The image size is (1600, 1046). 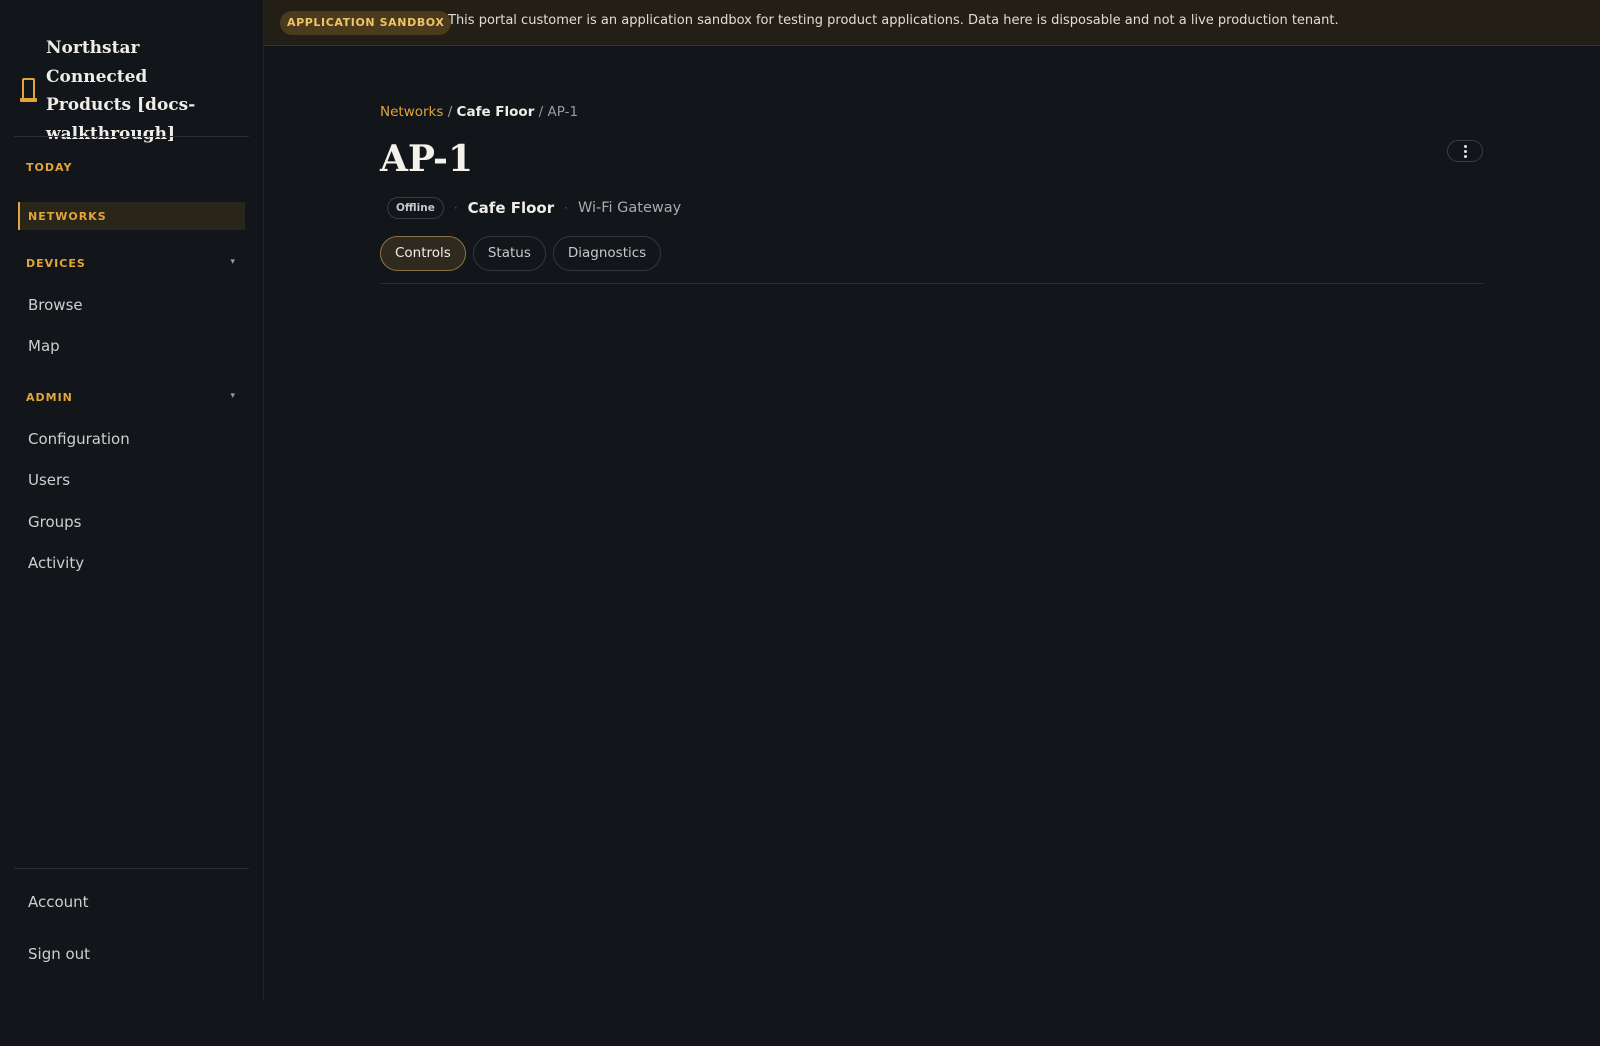 I want to click on status-badge: Offline, so click(x=415, y=208).